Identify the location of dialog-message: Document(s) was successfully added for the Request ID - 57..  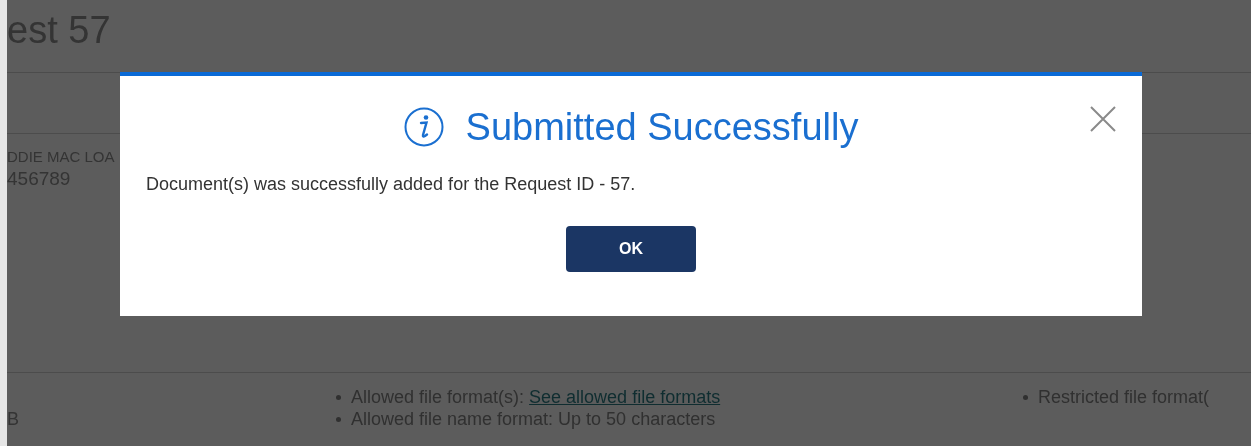
(391, 184).